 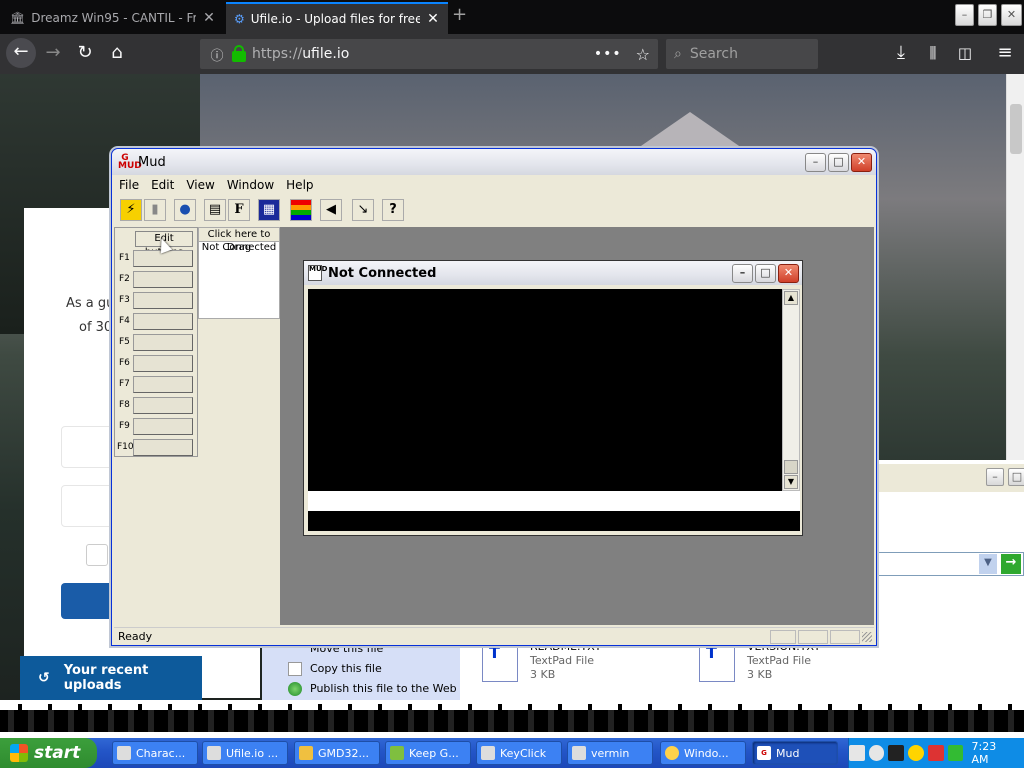 What do you see at coordinates (301, 210) in the screenshot?
I see `colors-icon` at bounding box center [301, 210].